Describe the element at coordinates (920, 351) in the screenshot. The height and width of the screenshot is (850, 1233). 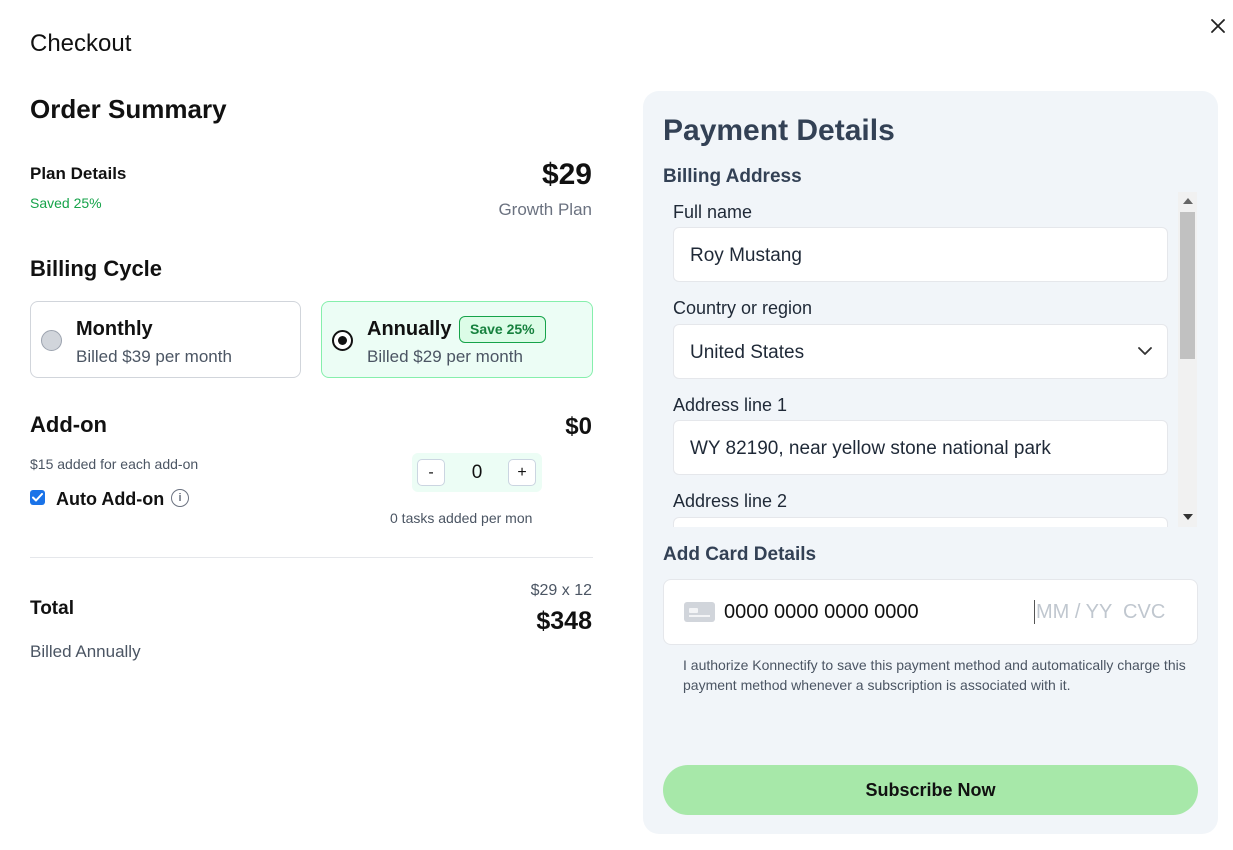
I see `country-select: United States` at that location.